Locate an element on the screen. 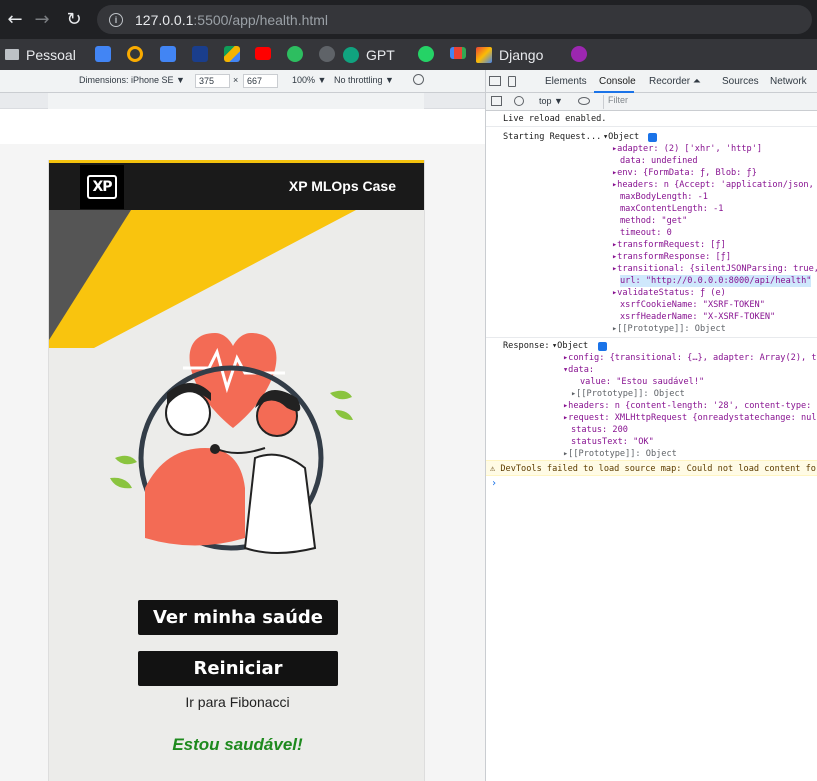 This screenshot has height=781, width=817. github-icon is located at coordinates (327, 54).